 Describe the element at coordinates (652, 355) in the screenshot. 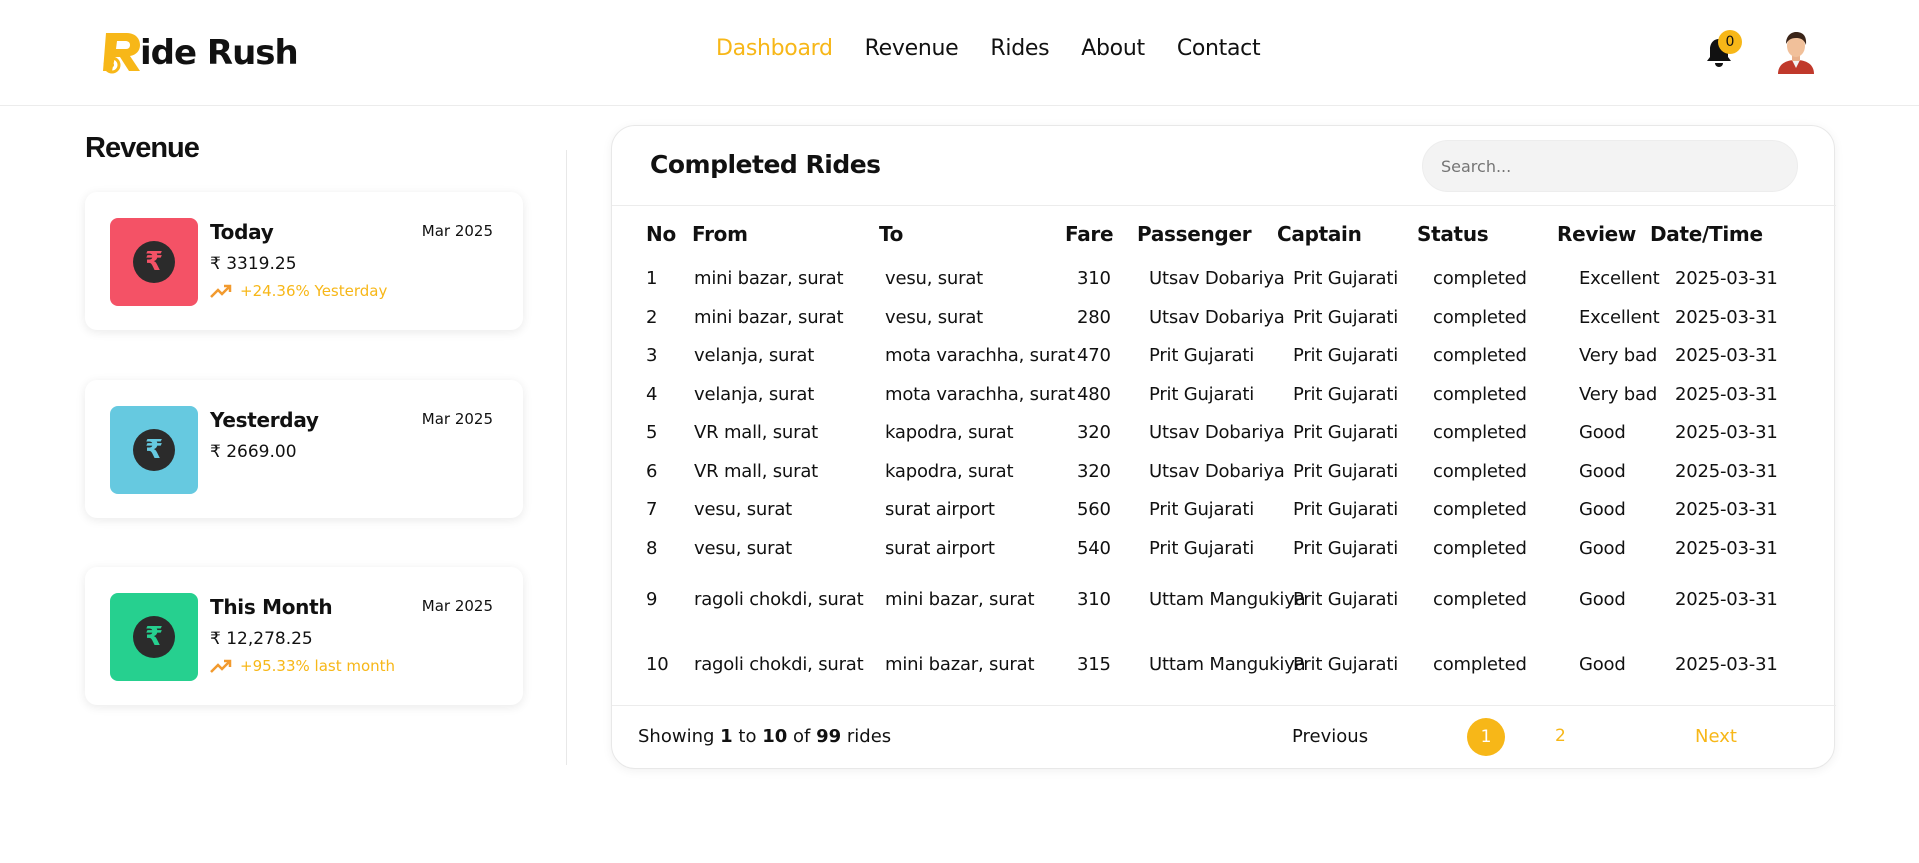

I see `cell-no: 3` at that location.